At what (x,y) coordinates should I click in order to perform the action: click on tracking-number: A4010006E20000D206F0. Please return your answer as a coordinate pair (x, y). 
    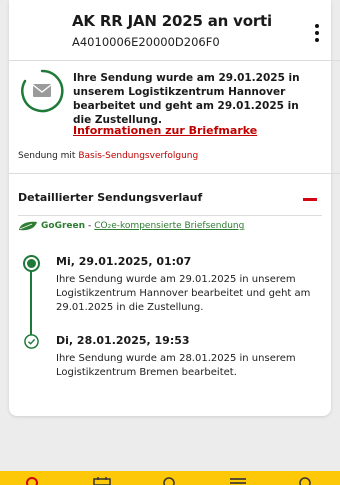
    Looking at the image, I should click on (146, 42).